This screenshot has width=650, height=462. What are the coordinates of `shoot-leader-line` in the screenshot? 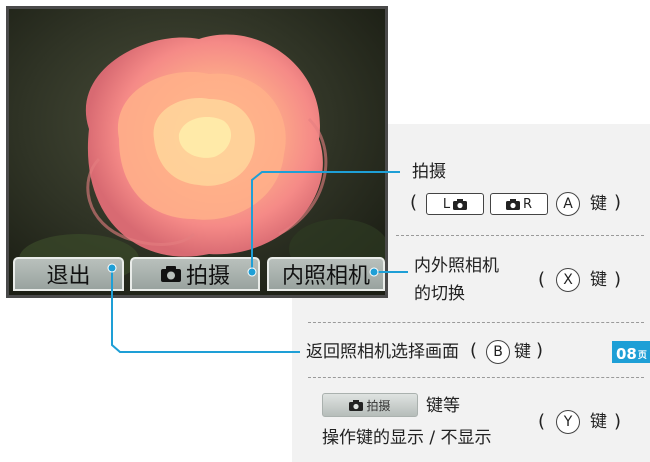 It's located at (325, 220).